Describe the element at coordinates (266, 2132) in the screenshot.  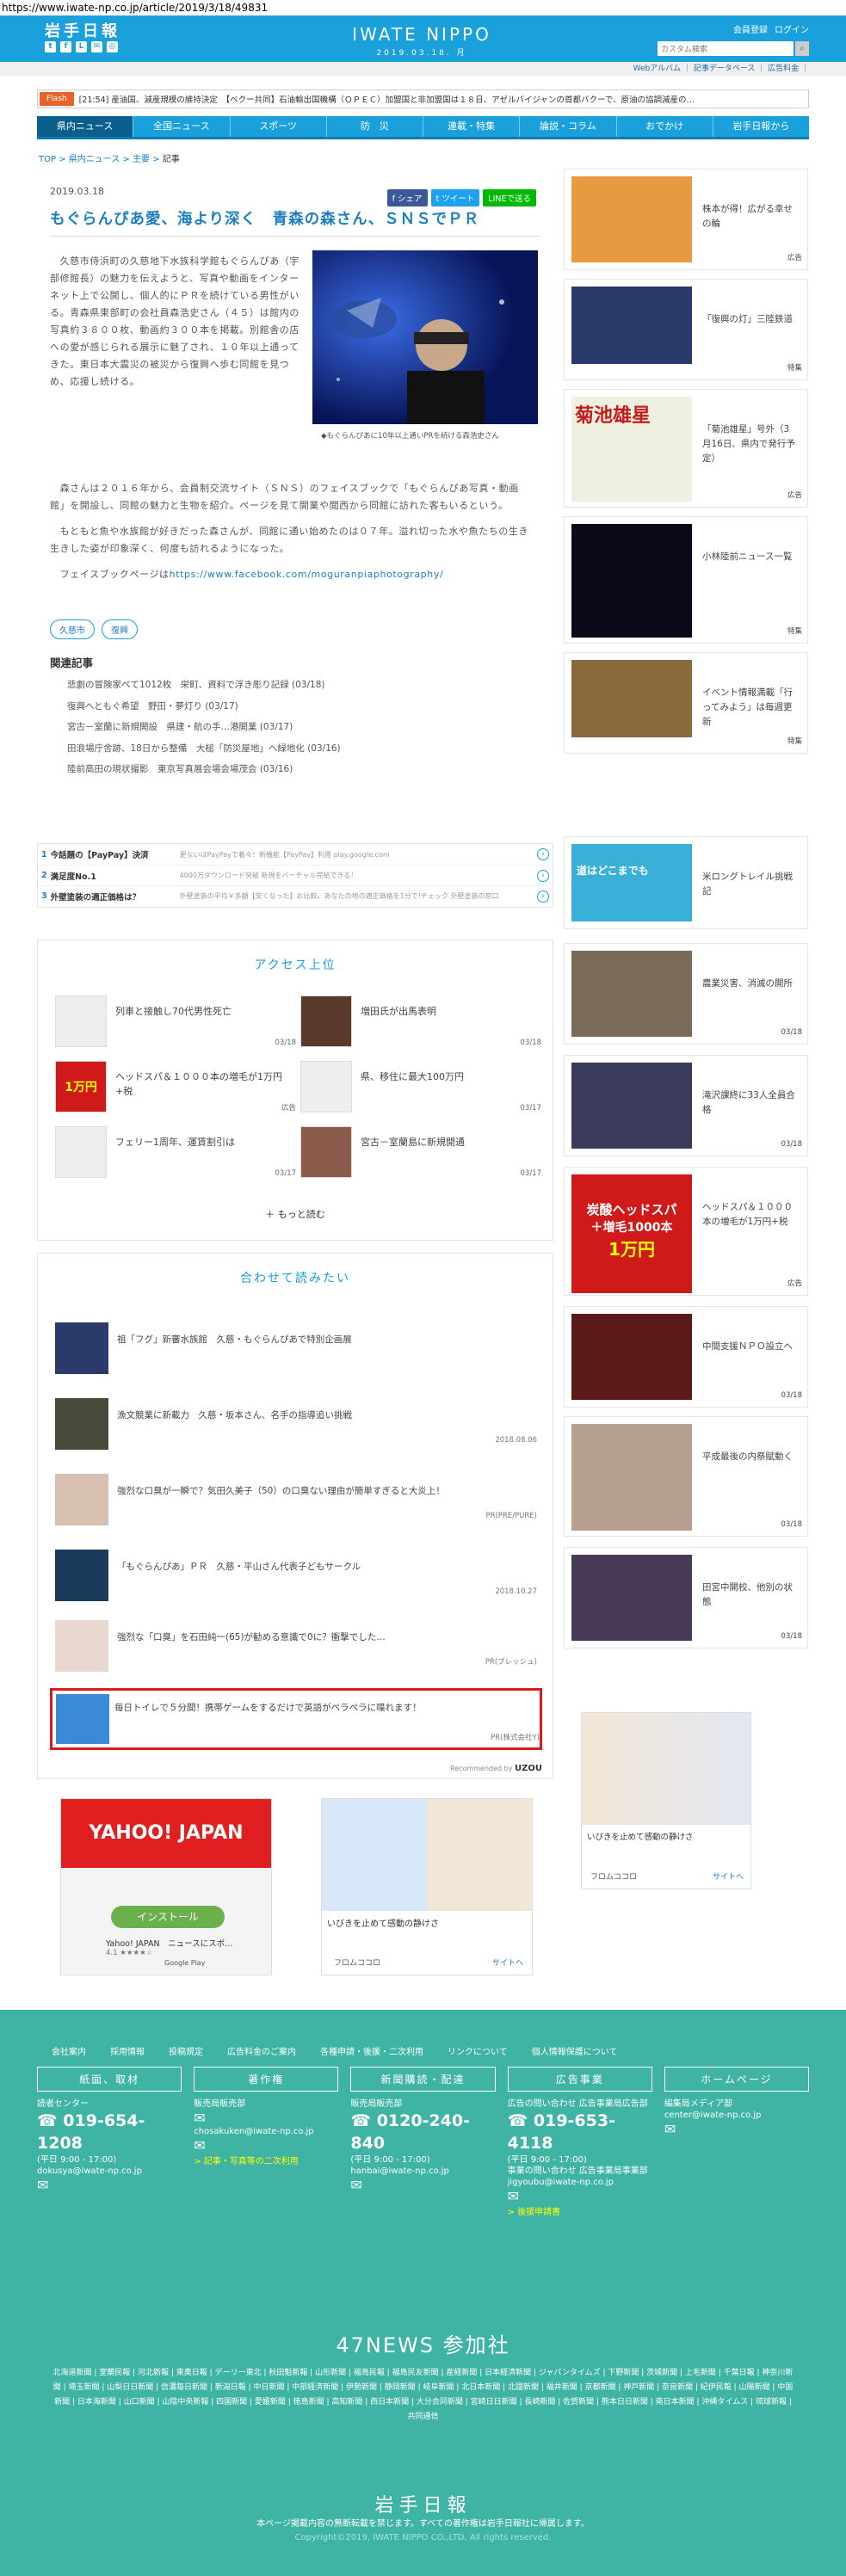
I see `footer-col-email: chosakuken@iwate-np.co.jp` at that location.